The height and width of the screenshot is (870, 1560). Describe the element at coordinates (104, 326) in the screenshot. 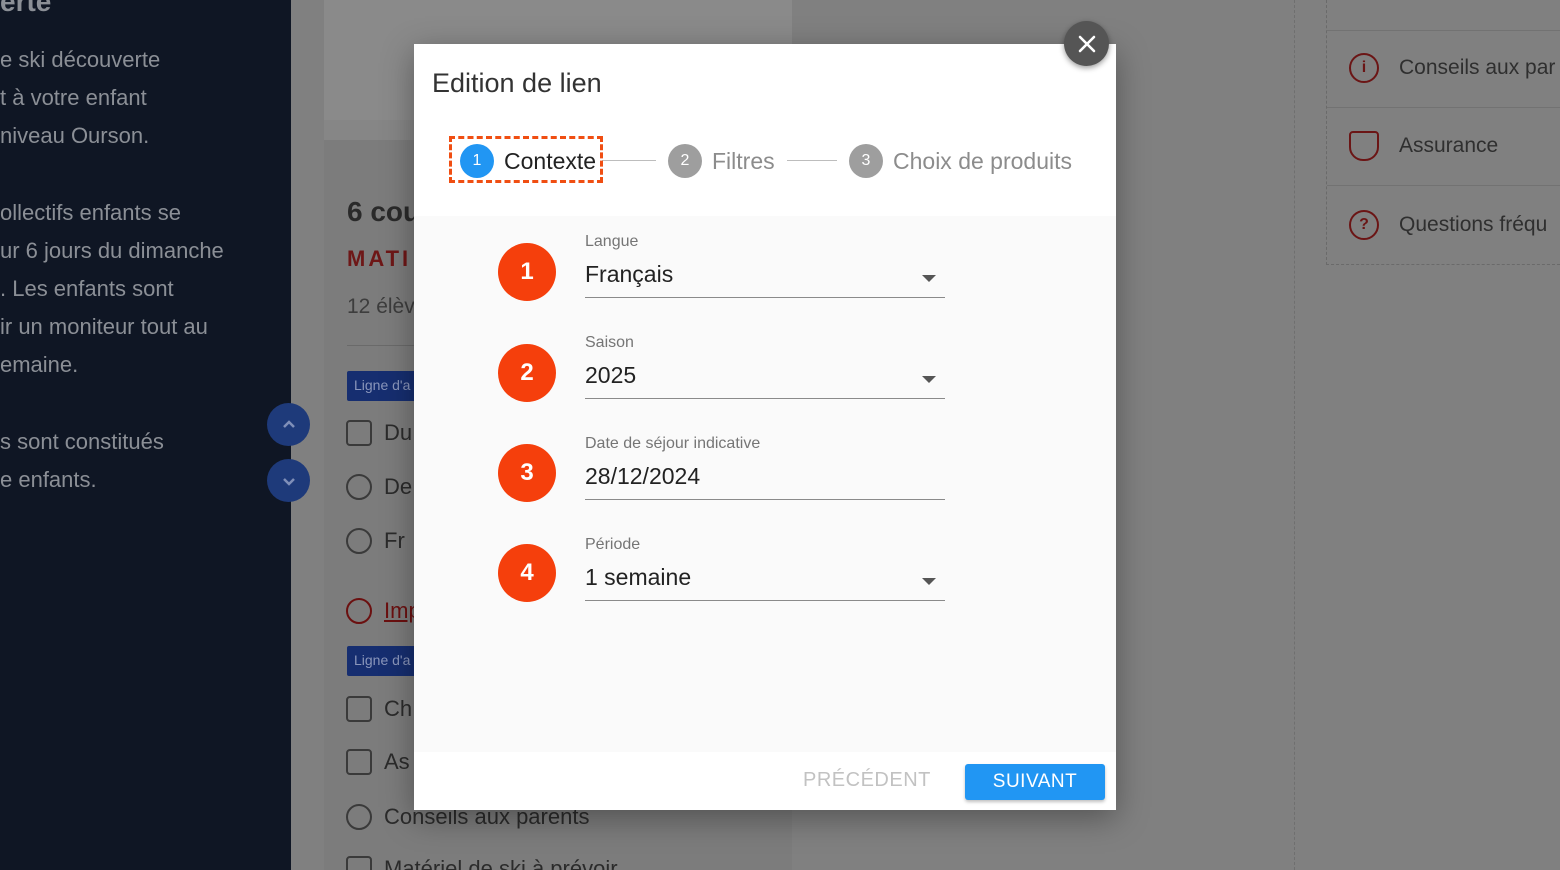

I see `description-line: ir un moniteur tout au` at that location.